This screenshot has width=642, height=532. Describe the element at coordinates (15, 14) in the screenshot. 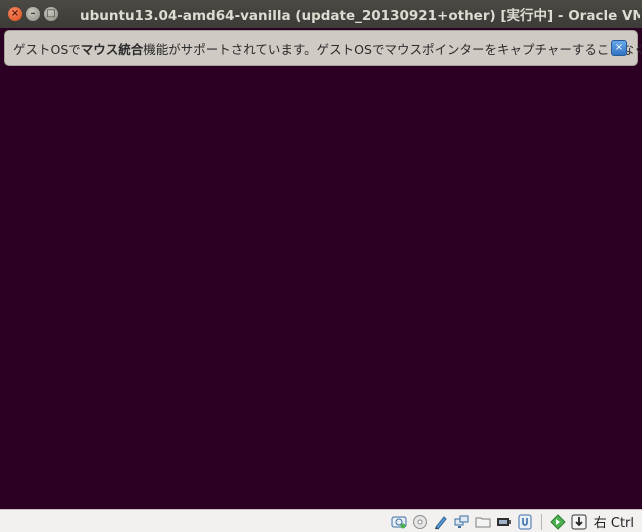

I see `close-window-button: ×` at that location.